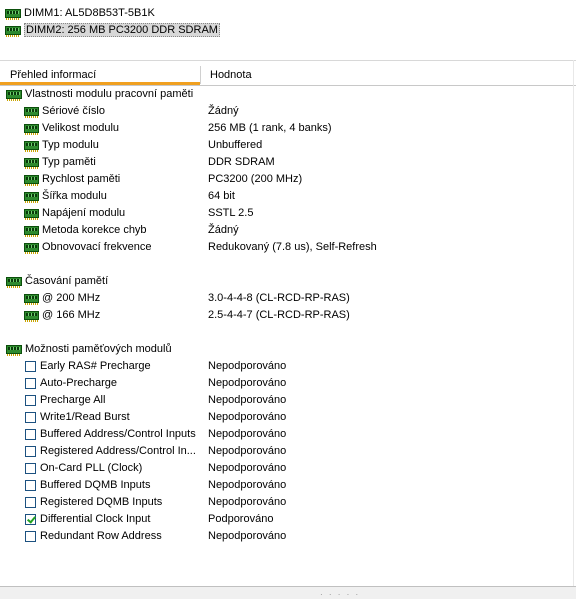 The image size is (576, 599). I want to click on list-item: Precharge All Nepodporováno, so click(288, 400).